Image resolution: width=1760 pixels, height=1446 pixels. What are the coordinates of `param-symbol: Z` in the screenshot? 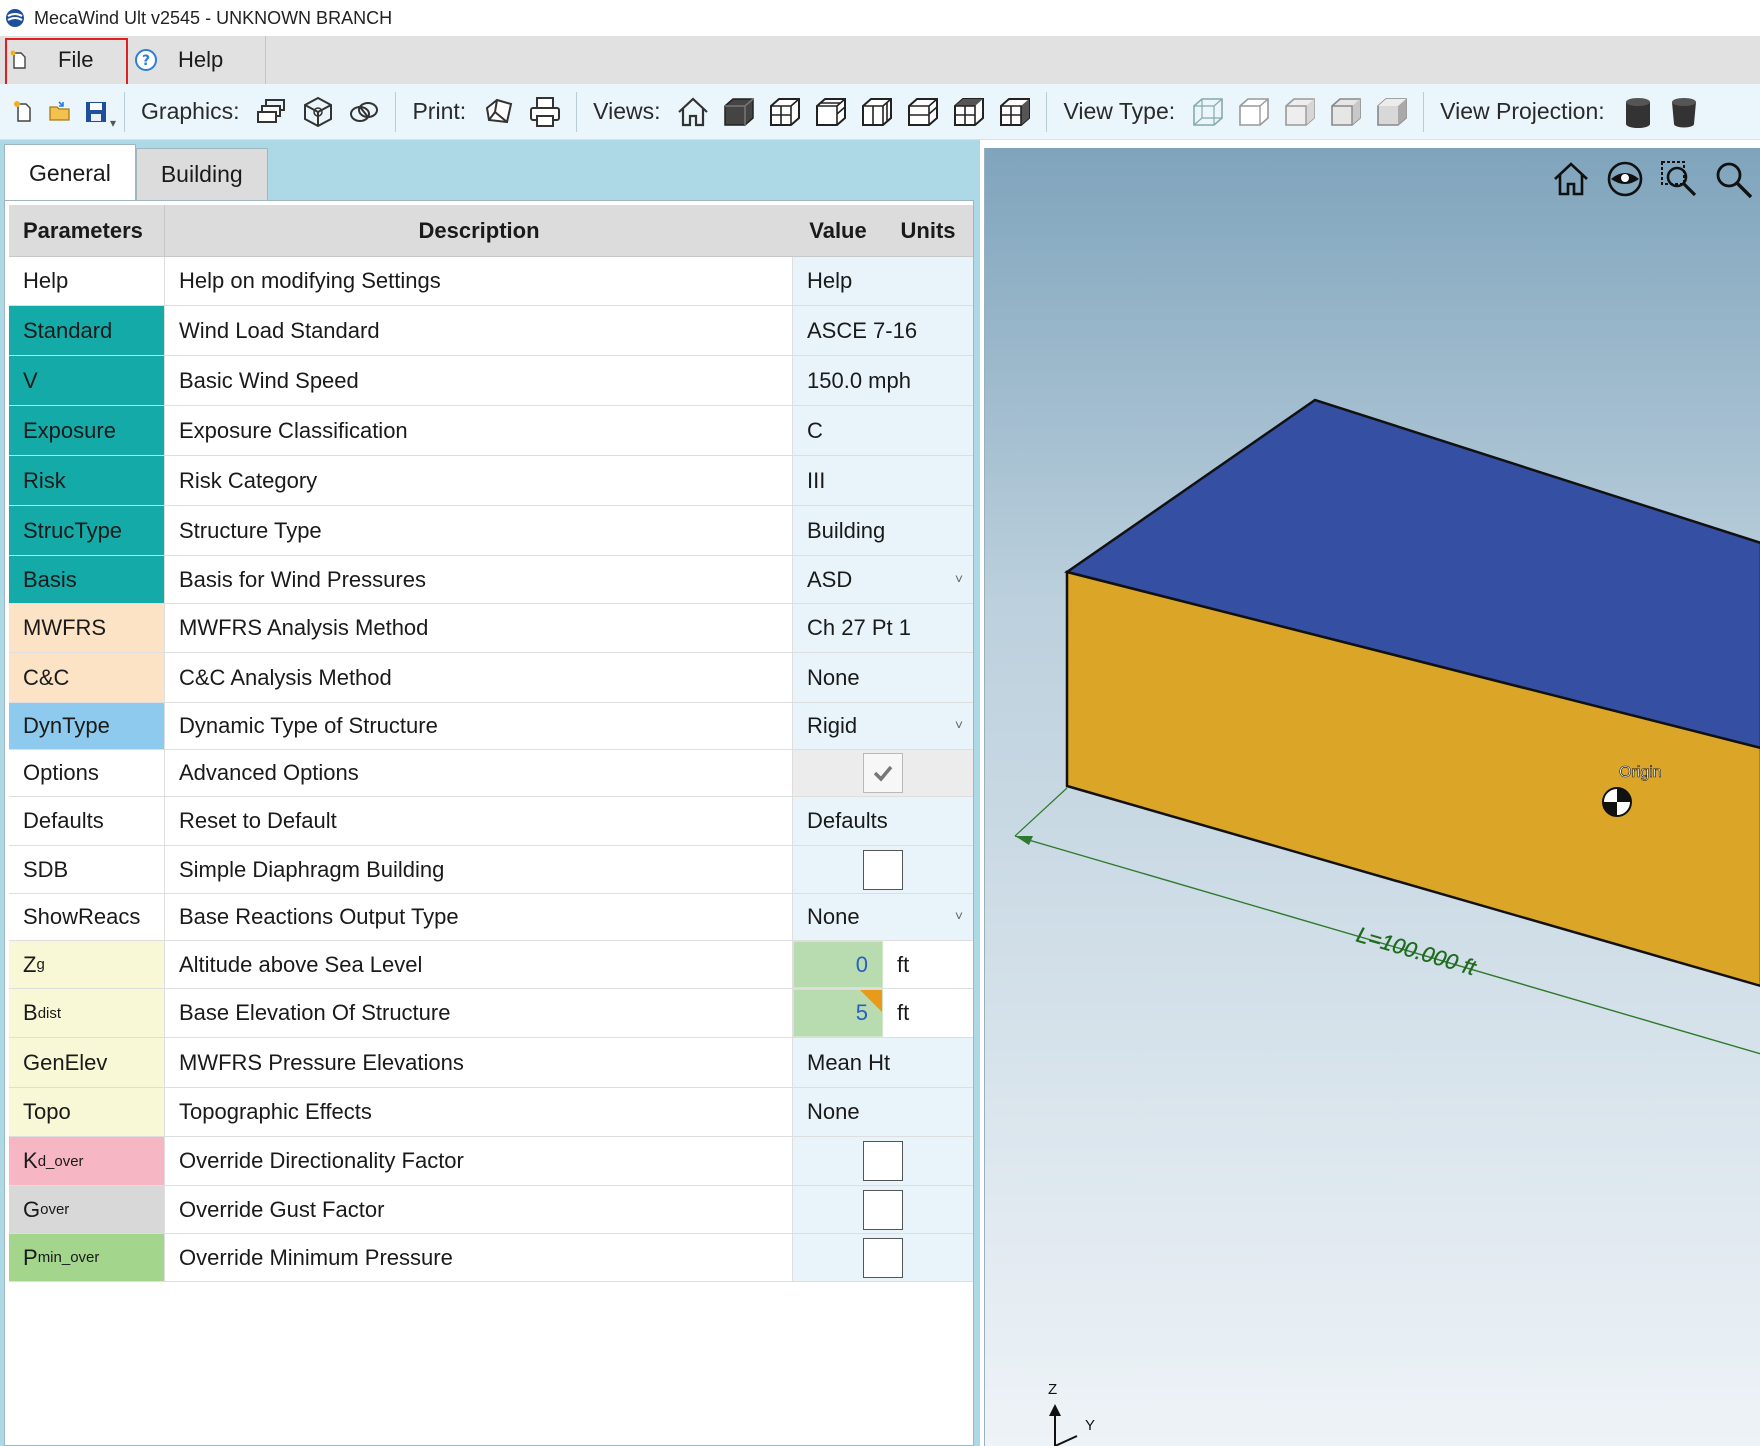 It's located at (30, 964).